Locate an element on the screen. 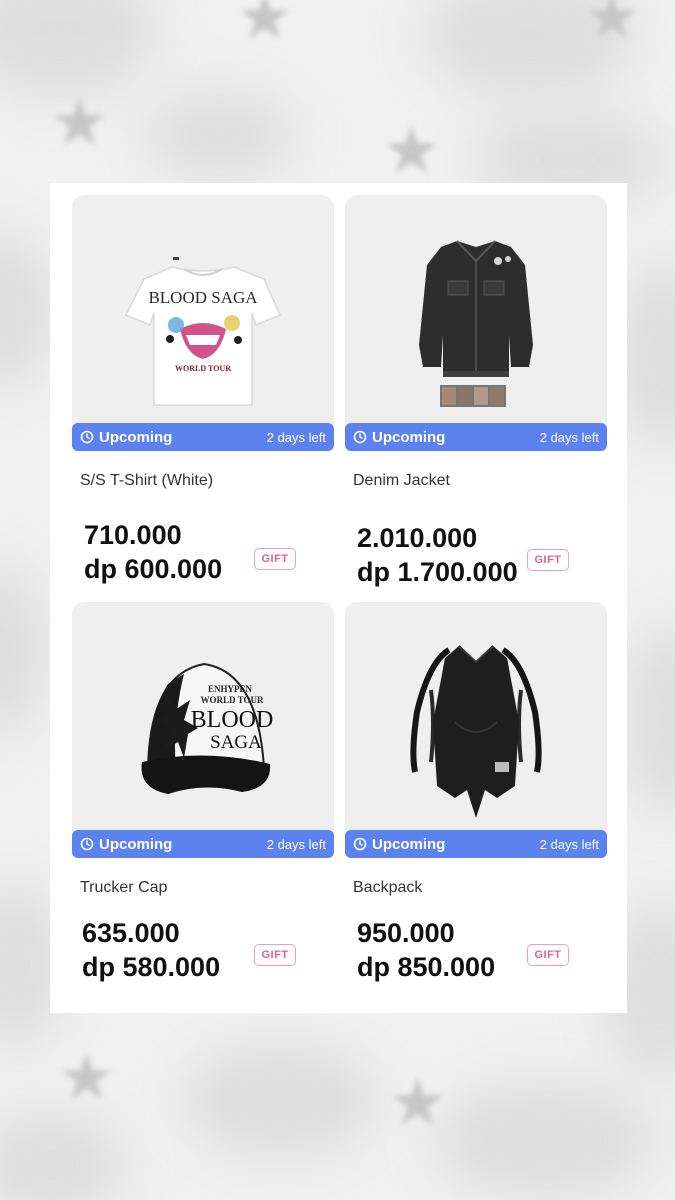  cap-print-line2: WORLD TOUR is located at coordinates (232, 700).